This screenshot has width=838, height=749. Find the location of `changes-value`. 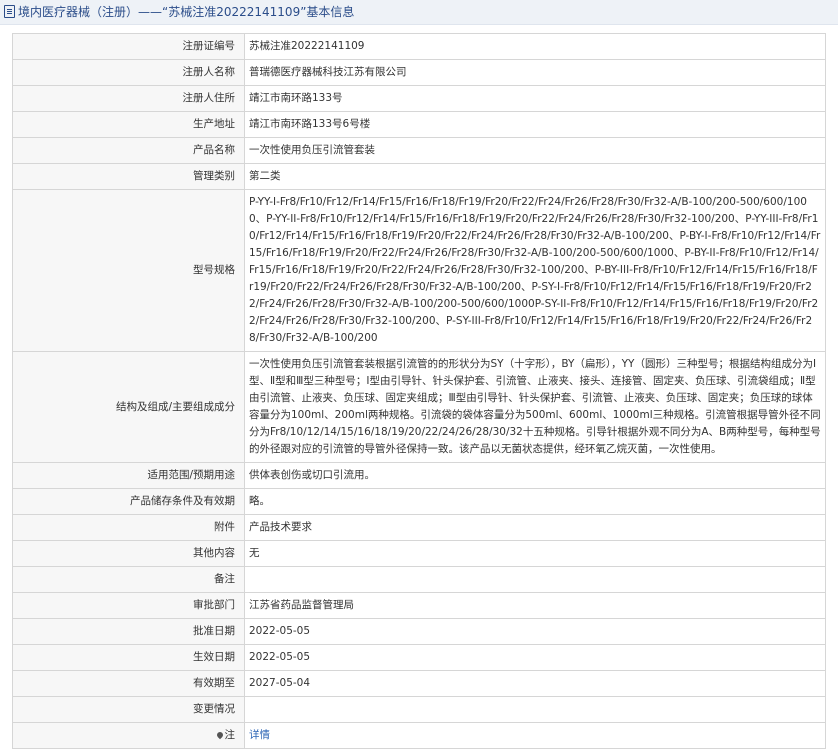

changes-value is located at coordinates (535, 709).